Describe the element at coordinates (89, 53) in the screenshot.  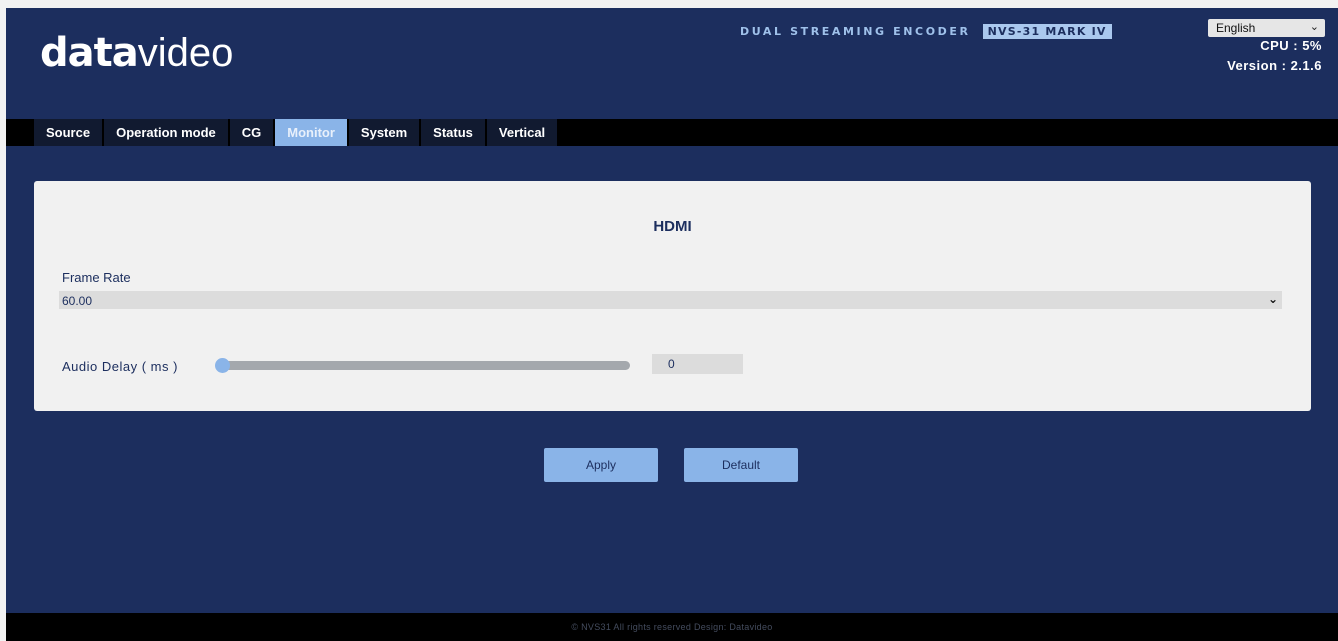
I see `logo-bold-text: data` at that location.